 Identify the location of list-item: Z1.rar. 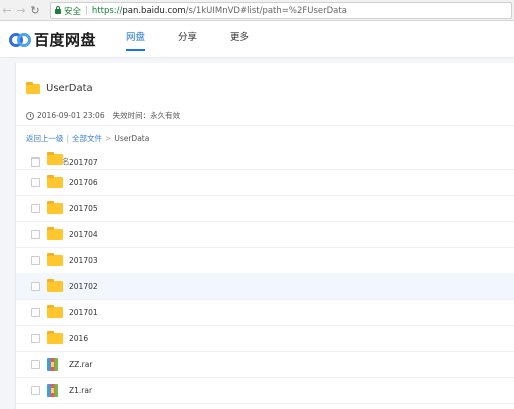
(265, 390).